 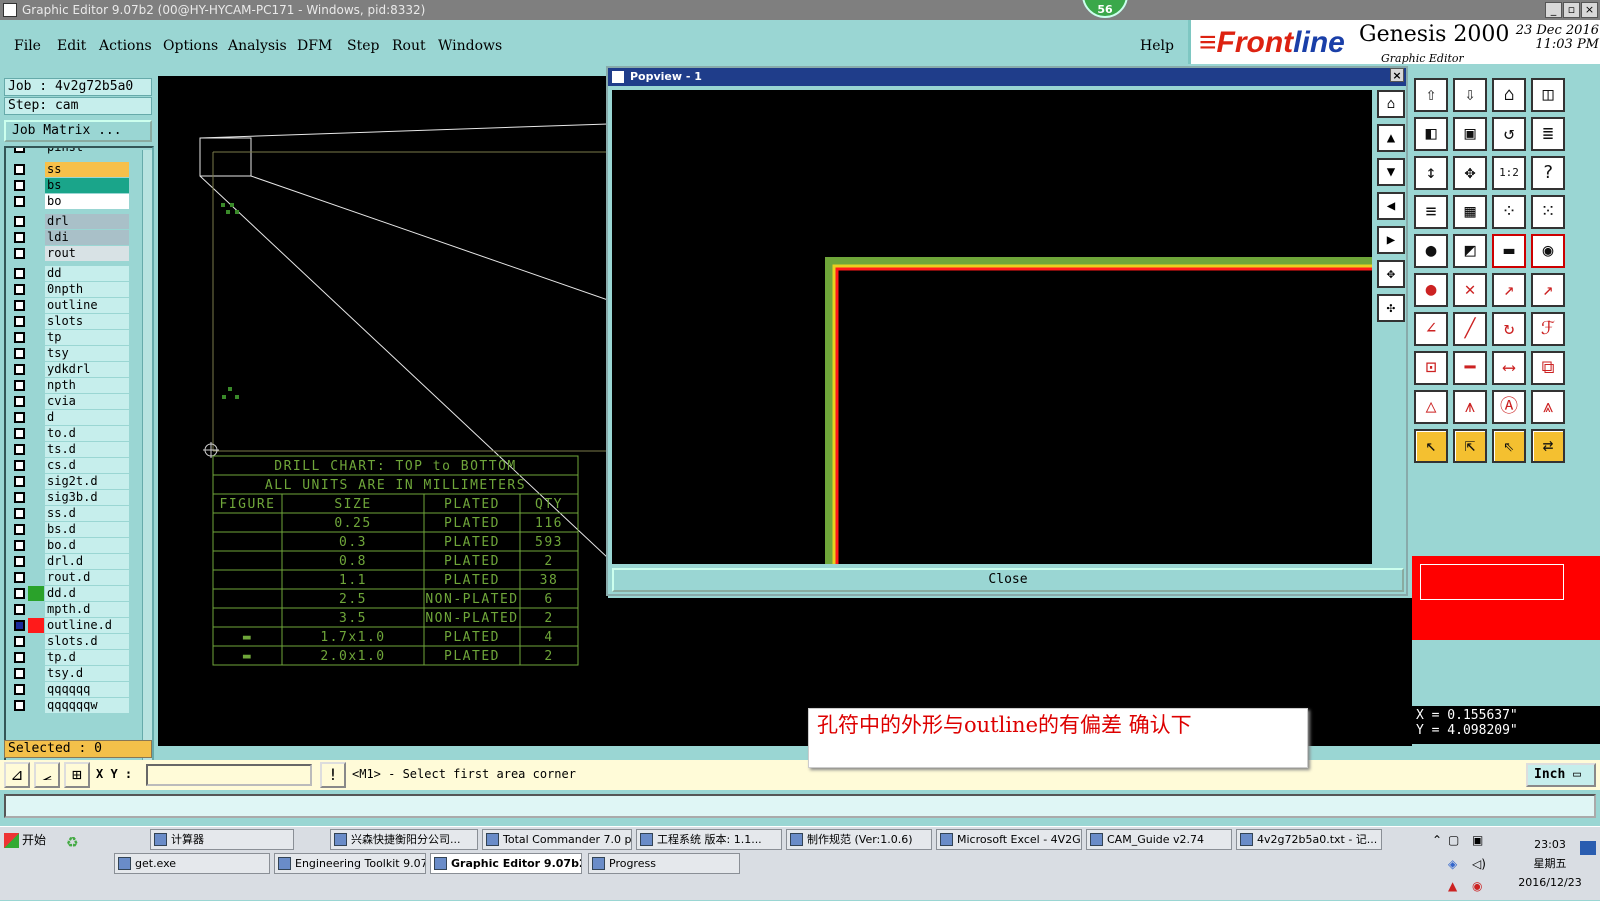 I want to click on shift-left-icon: ◧, so click(x=1431, y=134).